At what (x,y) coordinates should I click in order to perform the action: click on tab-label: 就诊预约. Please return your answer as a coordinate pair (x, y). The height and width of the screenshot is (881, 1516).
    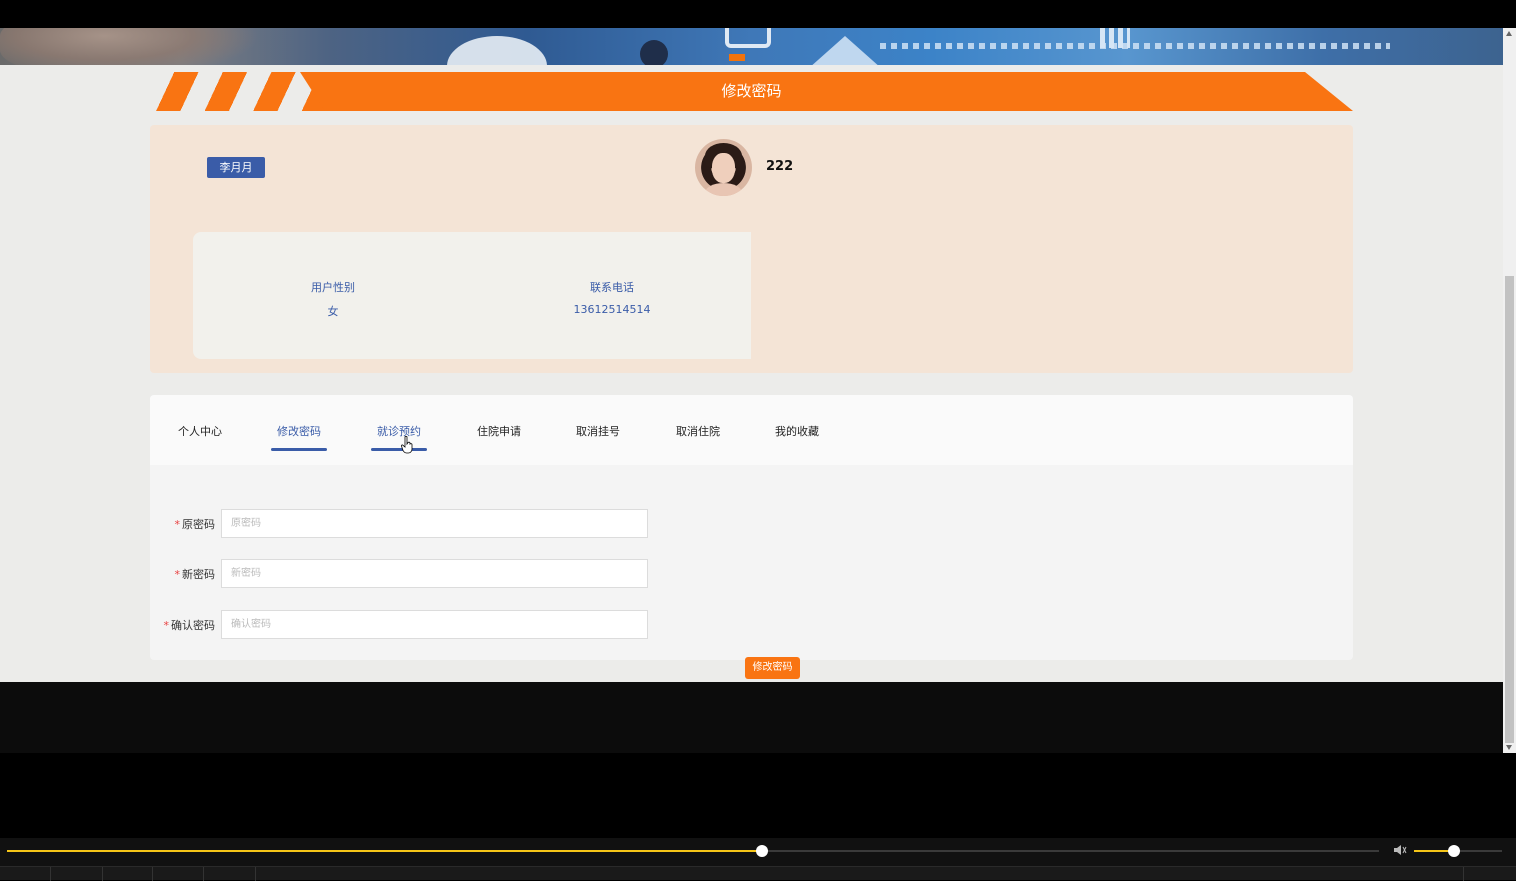
    Looking at the image, I should click on (399, 431).